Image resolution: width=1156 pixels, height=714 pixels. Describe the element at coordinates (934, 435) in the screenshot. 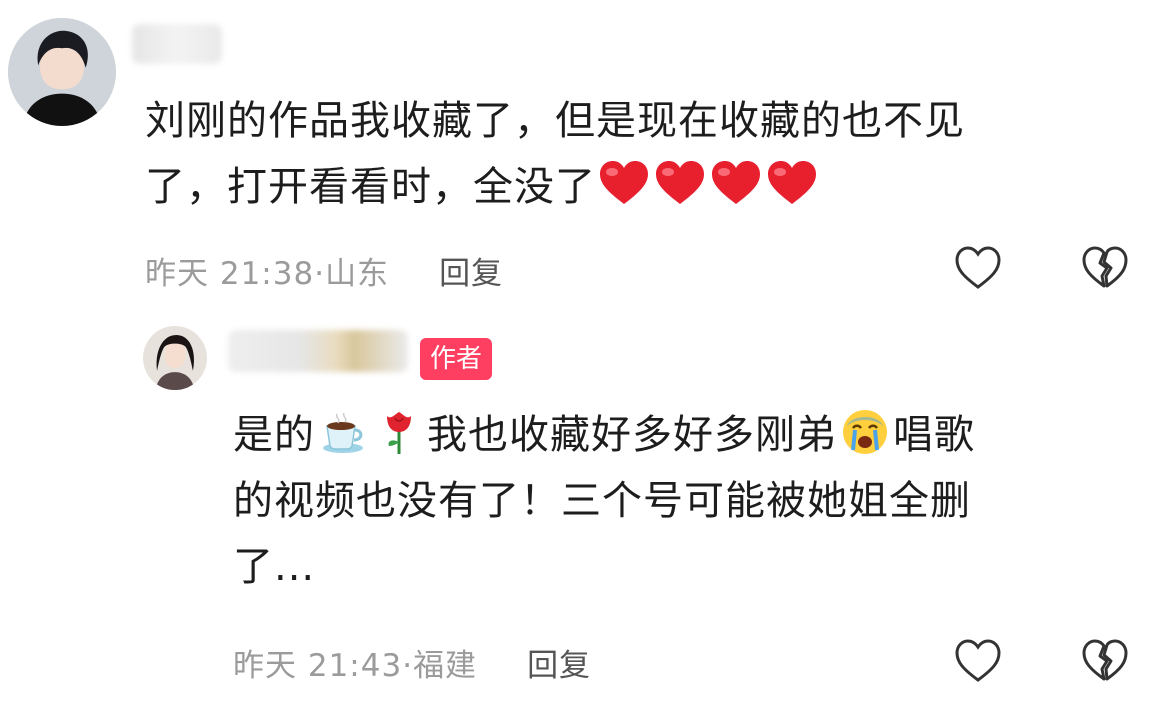

I see `comment-text-c: 唱歌` at that location.